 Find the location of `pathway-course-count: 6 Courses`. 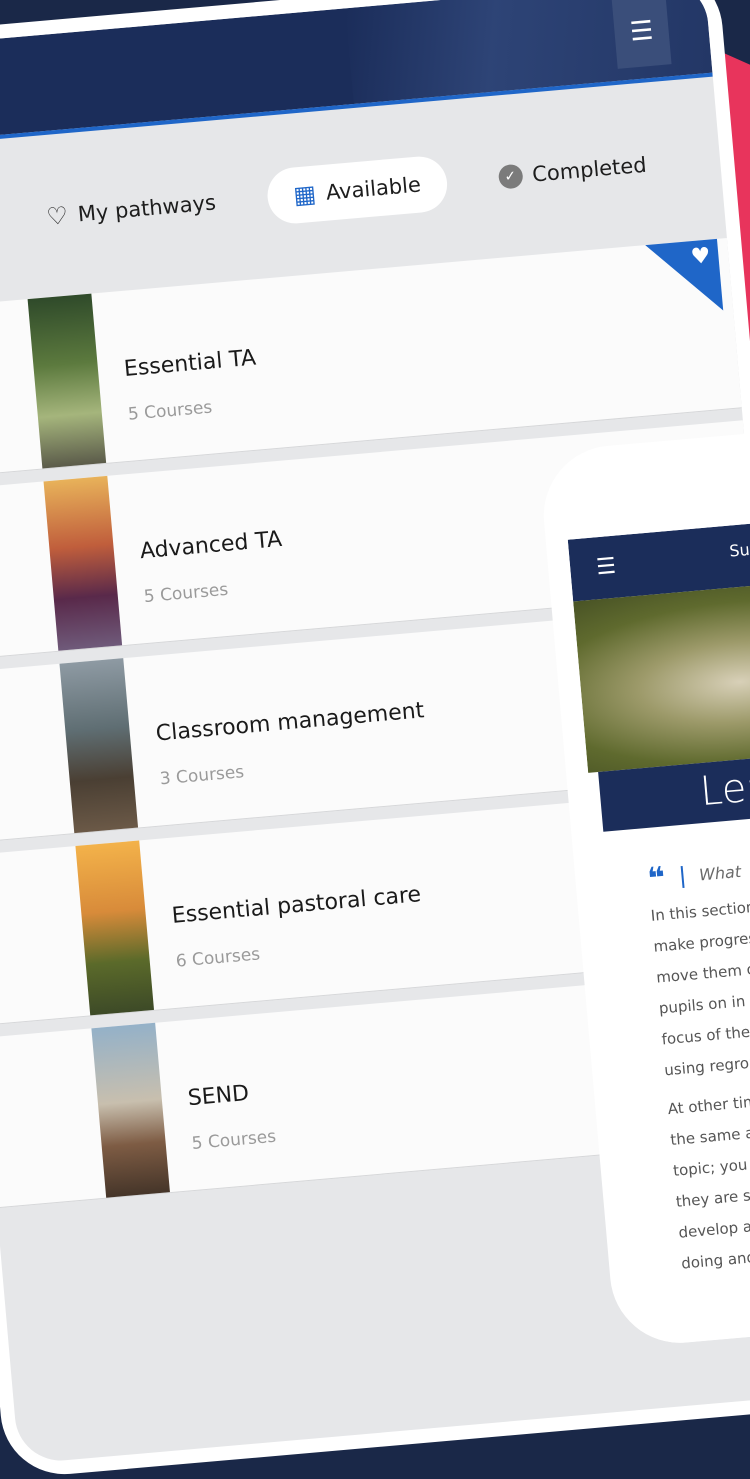

pathway-course-count: 6 Courses is located at coordinates (218, 958).